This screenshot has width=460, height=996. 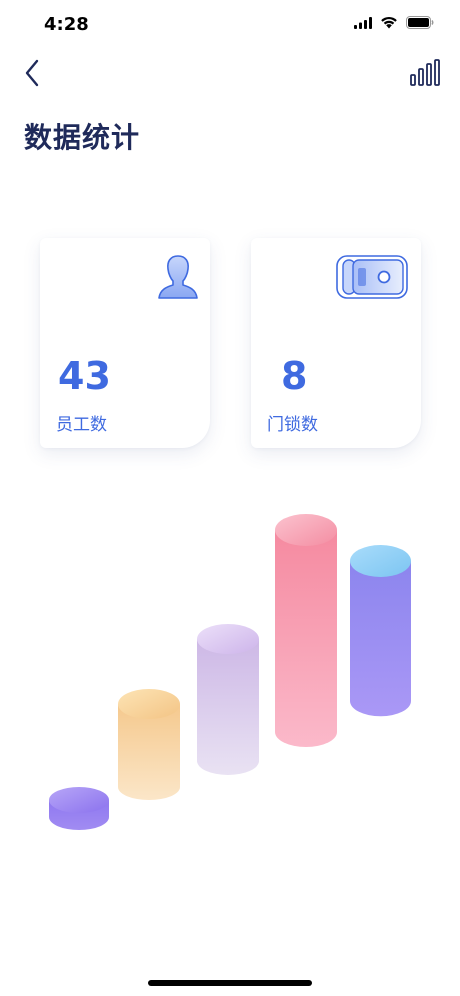 What do you see at coordinates (336, 343) in the screenshot?
I see `lock-count-card: 8 门锁数` at bounding box center [336, 343].